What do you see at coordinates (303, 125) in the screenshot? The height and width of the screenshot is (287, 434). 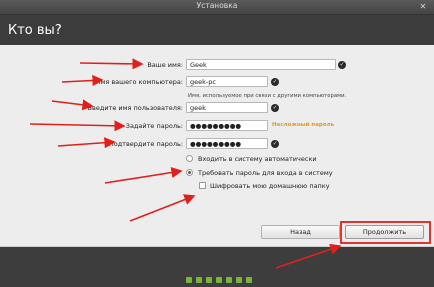 I see `password-strength: Несложный пароль` at bounding box center [303, 125].